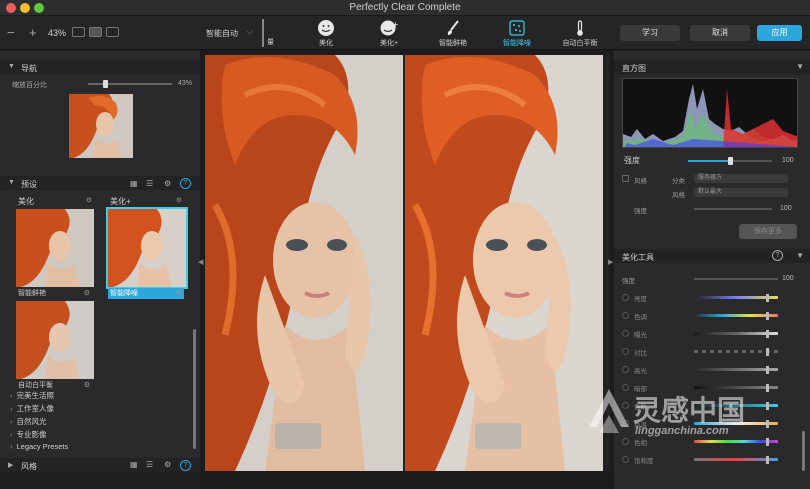 The height and width of the screenshot is (489, 810). What do you see at coordinates (185, 83) in the screenshot?
I see `navigator-zoom-value: 43%` at bounding box center [185, 83].